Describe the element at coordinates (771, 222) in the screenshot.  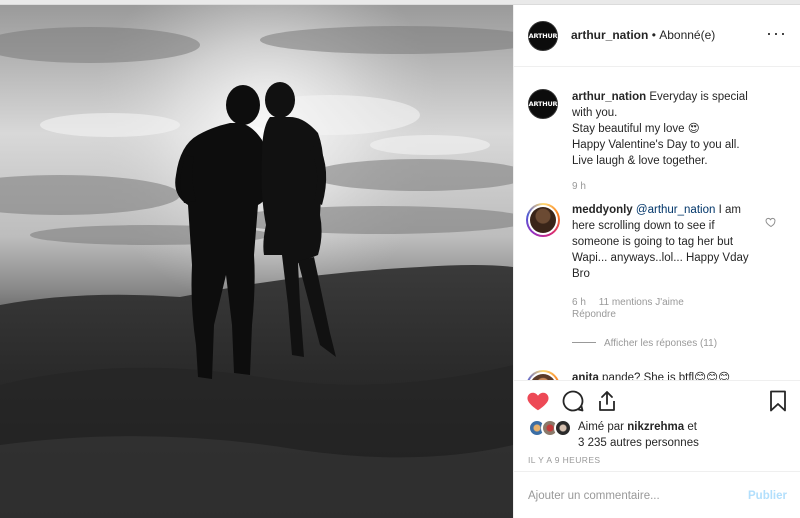
I see `like-comment-heart-icon` at that location.